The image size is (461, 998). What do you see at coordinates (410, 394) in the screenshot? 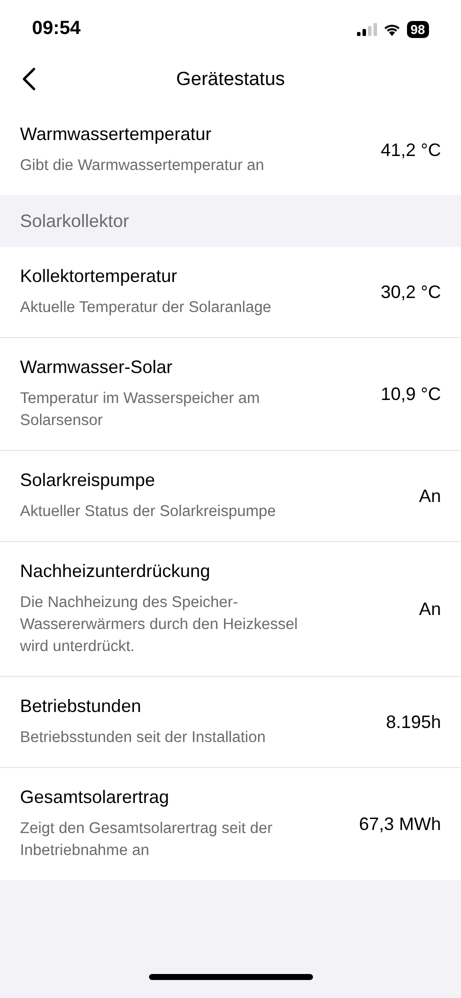
I see `setting-value: 10,9 °C` at bounding box center [410, 394].